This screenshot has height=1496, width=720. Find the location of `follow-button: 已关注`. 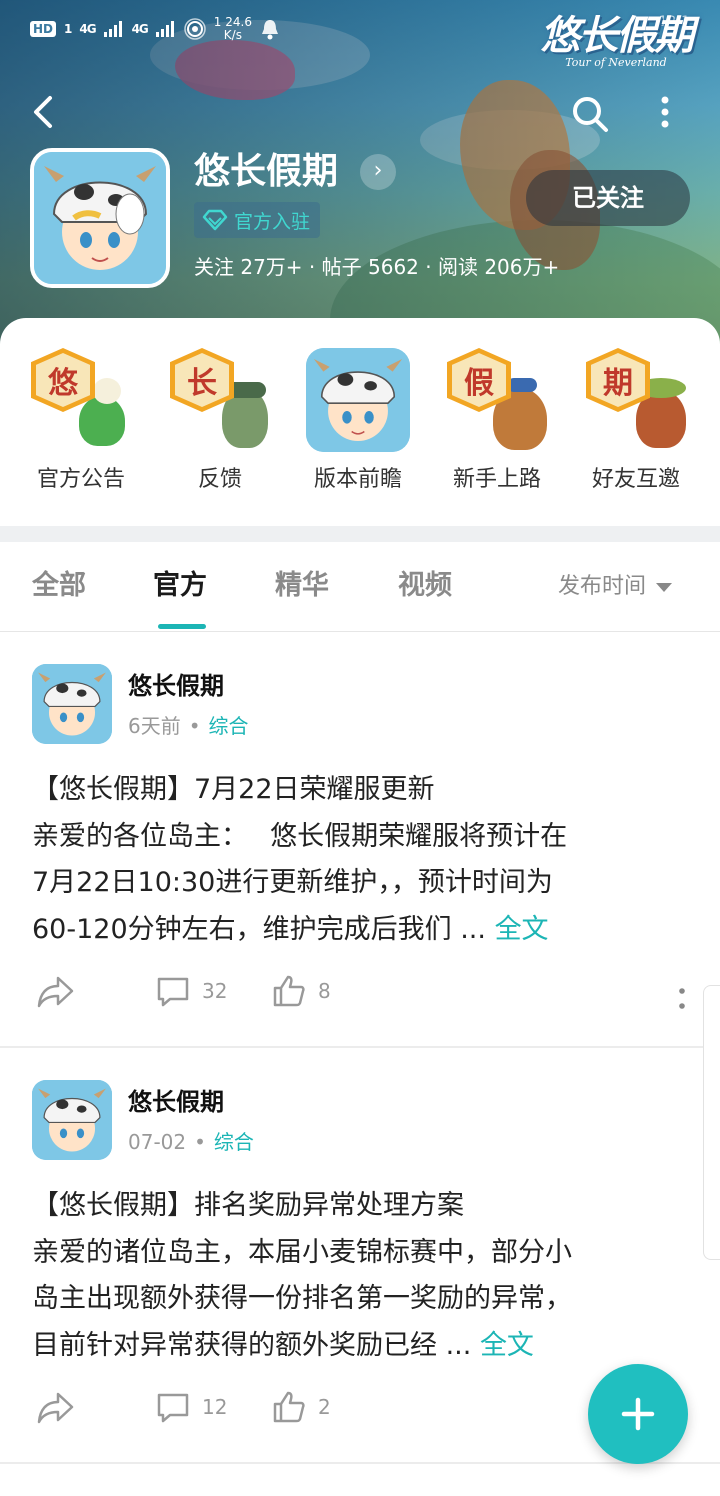

follow-button: 已关注 is located at coordinates (608, 198).